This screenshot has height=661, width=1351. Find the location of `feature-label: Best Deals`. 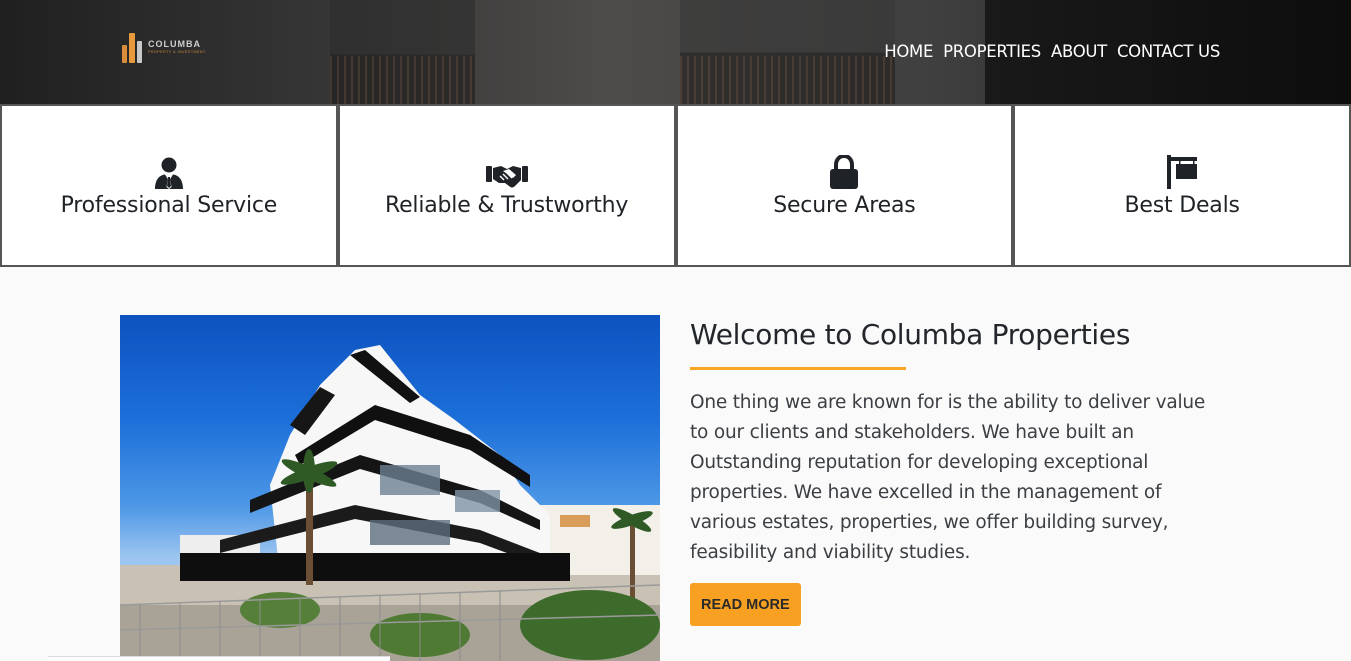

feature-label: Best Deals is located at coordinates (1182, 205).